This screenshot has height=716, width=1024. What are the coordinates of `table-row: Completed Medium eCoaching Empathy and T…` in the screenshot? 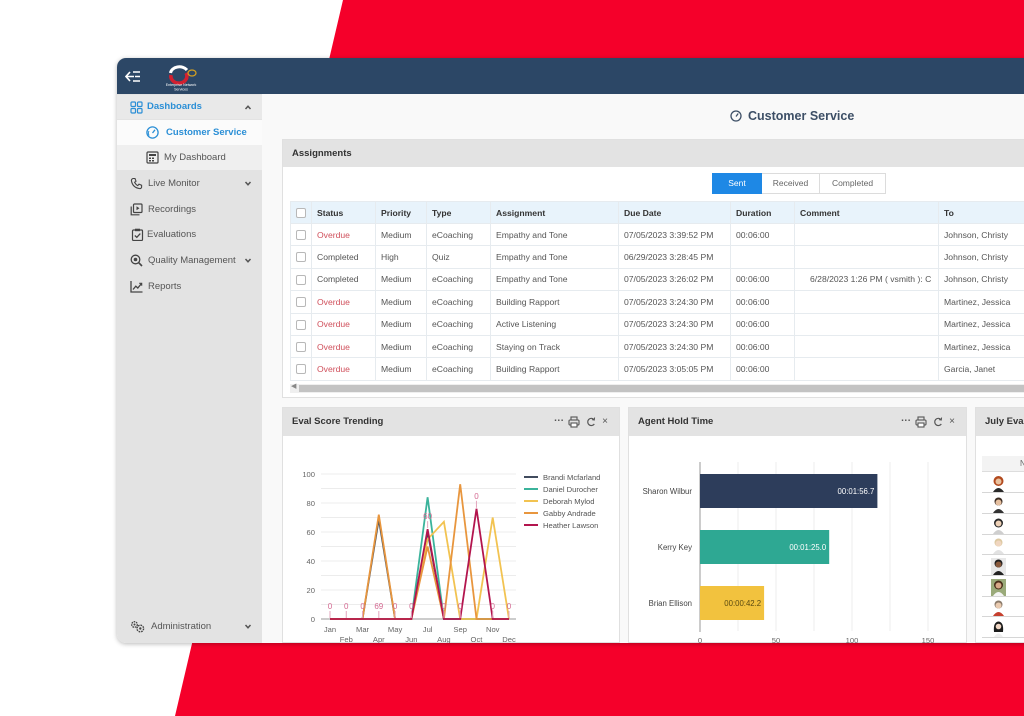 It's located at (657, 279).